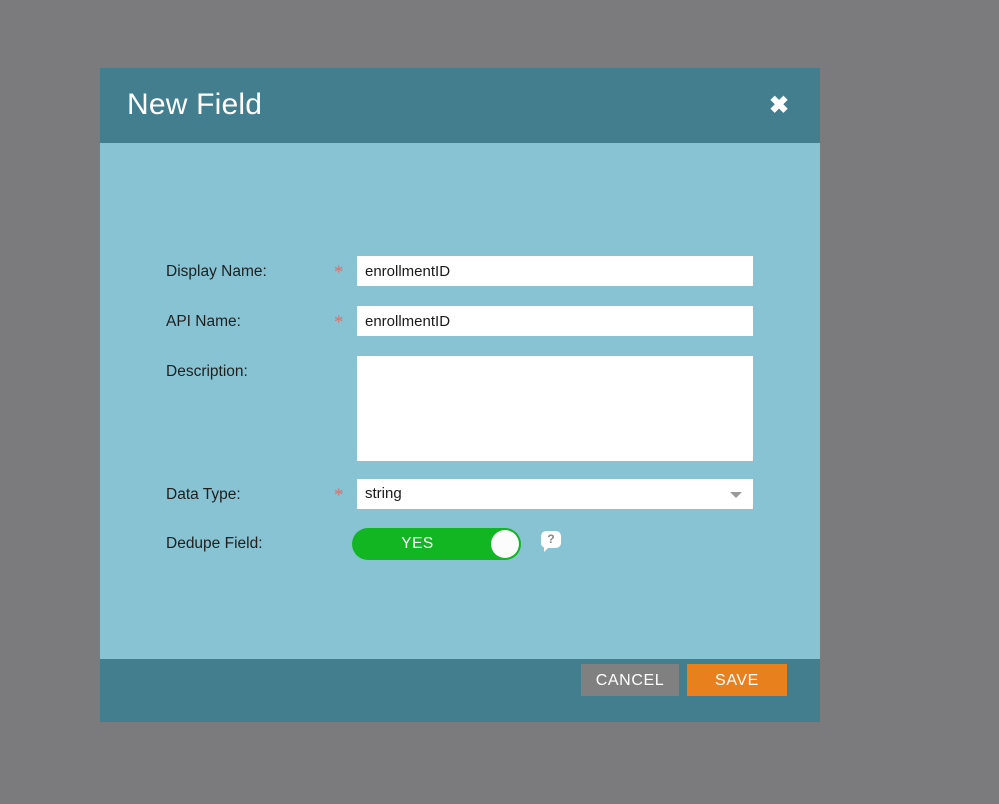  I want to click on data-type-select: string, so click(555, 494).